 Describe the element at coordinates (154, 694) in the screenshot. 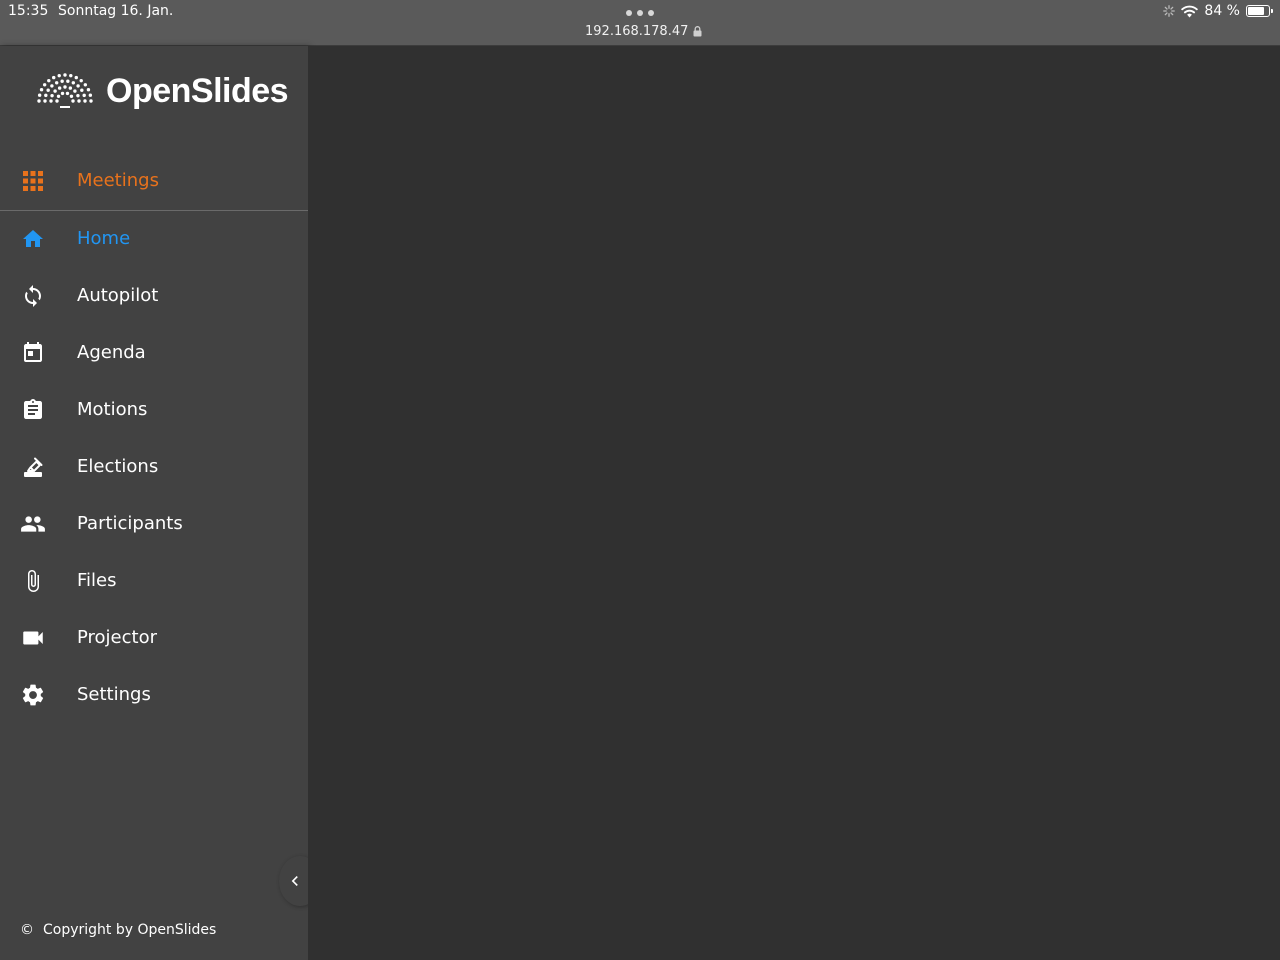

I see `nav-settings: Settings` at that location.